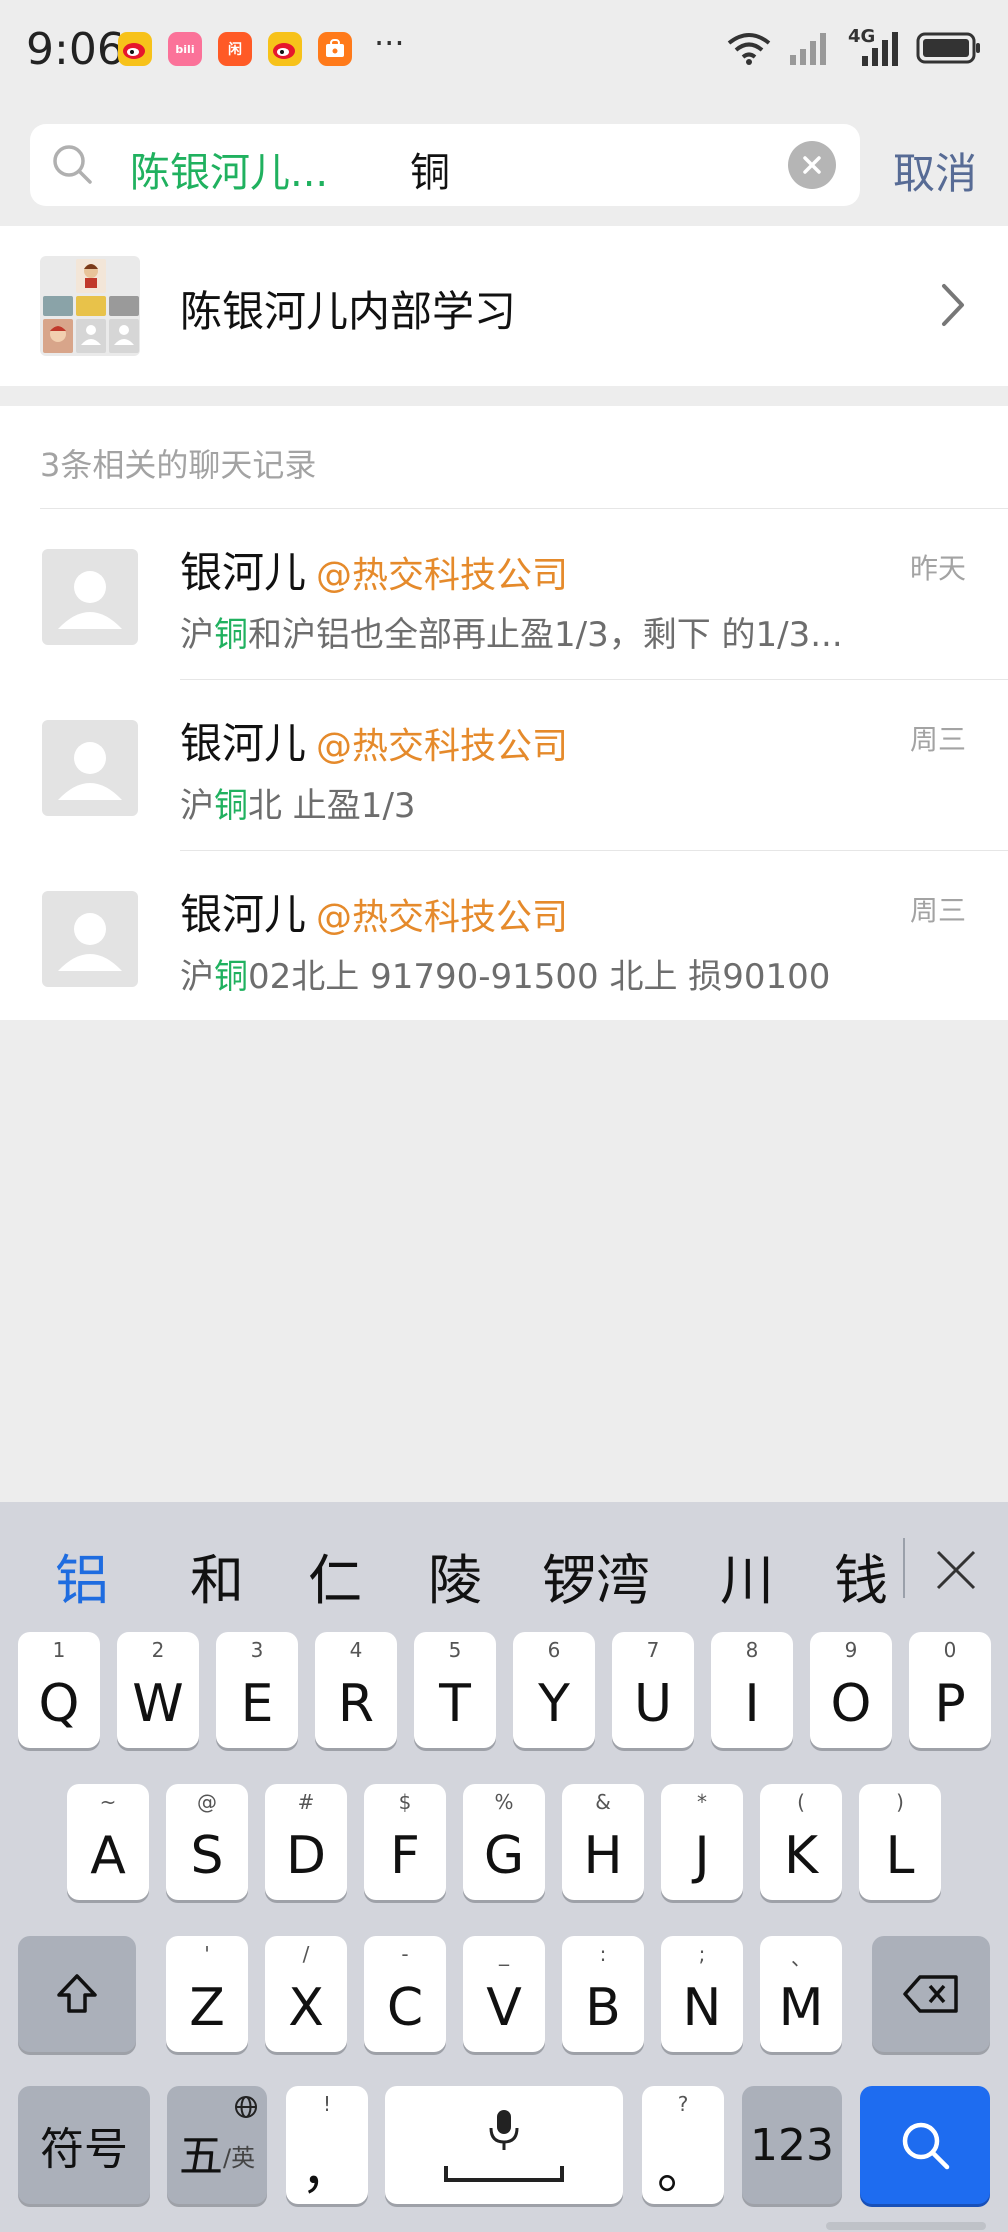 Image resolution: width=1008 pixels, height=2232 pixels. I want to click on clear-search-button, so click(812, 165).